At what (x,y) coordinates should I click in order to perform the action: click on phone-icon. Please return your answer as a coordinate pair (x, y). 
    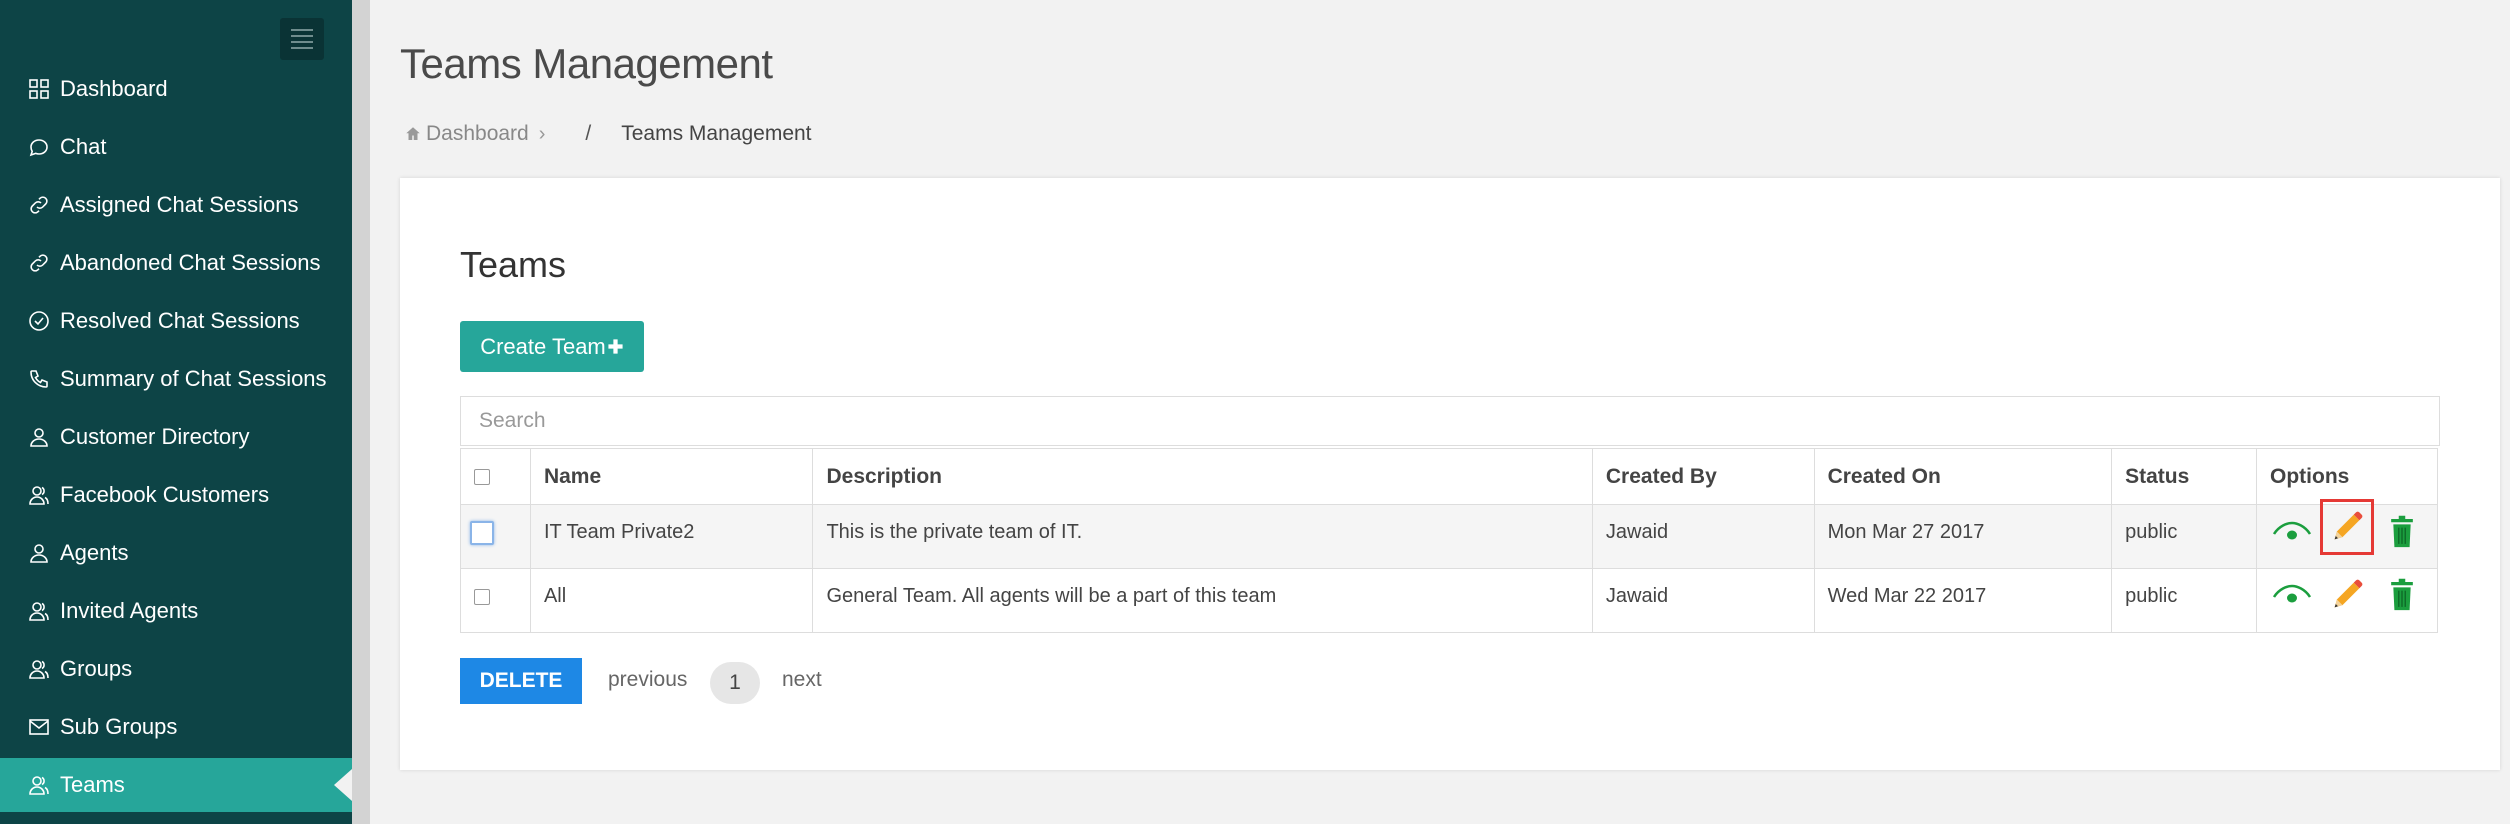
    Looking at the image, I should click on (39, 379).